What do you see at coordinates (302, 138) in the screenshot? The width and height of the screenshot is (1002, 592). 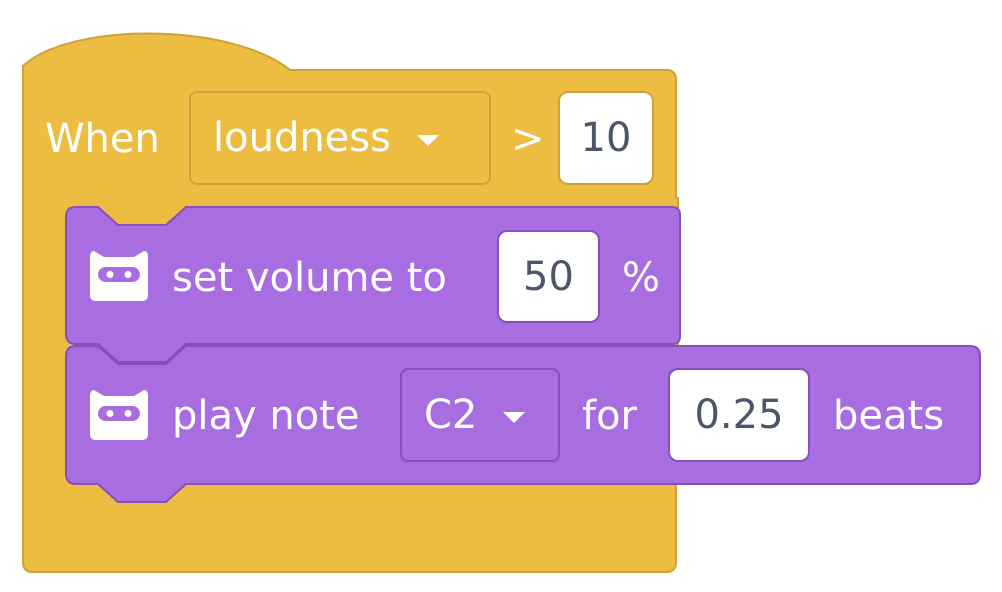 I see `sensor-dropdown-value: loudness` at bounding box center [302, 138].